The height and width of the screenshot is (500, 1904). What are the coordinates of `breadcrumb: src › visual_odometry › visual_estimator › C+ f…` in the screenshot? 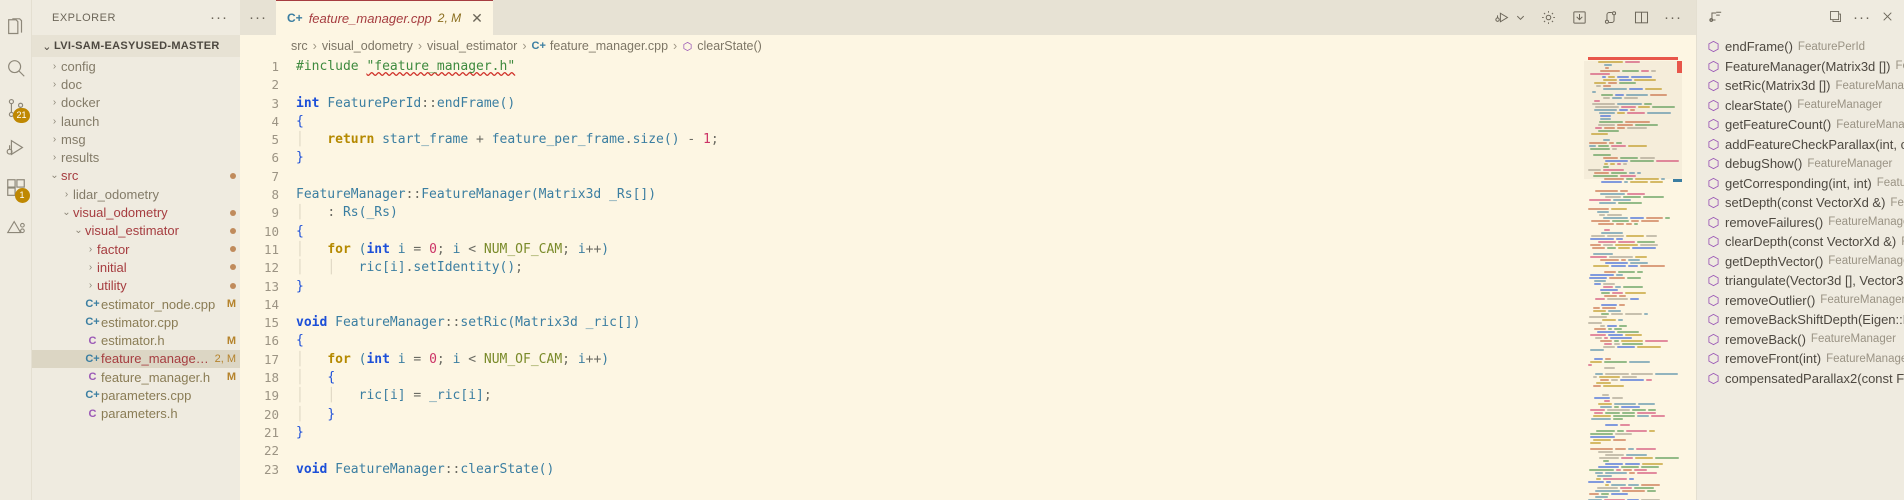 It's located at (968, 46).